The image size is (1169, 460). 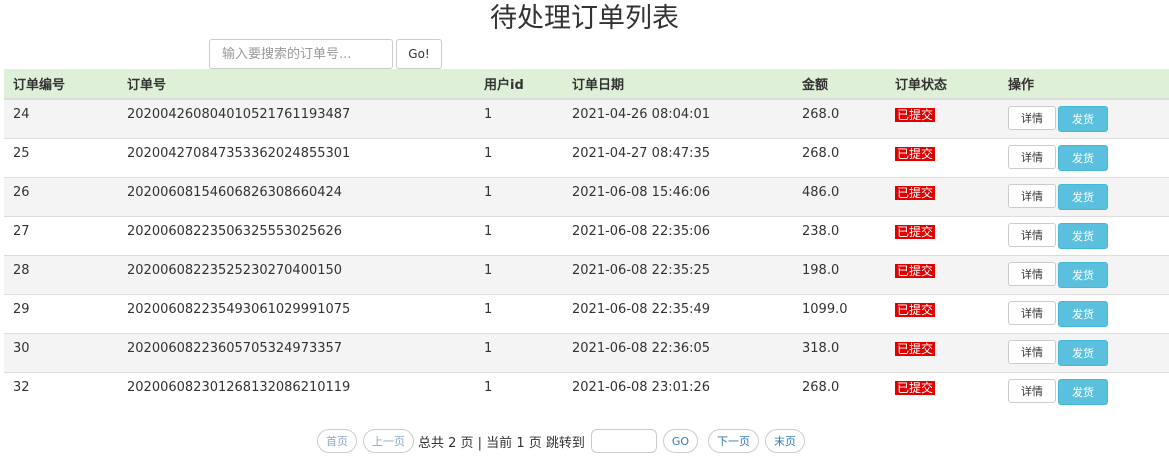 I want to click on order-date-cell: 2021-06-08 22:36:05, so click(x=641, y=348).